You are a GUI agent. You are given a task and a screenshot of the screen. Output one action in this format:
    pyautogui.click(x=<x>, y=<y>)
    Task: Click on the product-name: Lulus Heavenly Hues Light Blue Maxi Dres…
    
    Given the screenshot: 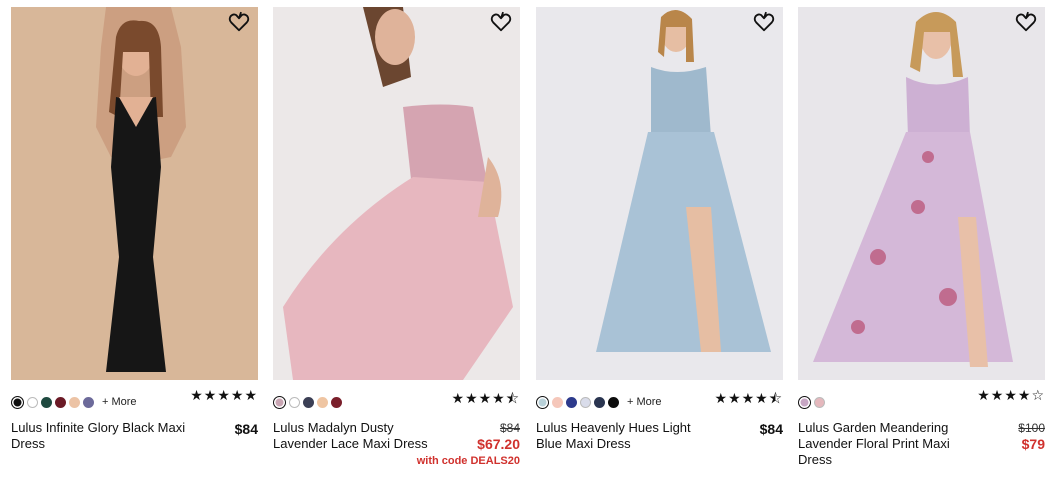 What is the action you would take?
    pyautogui.click(x=625, y=436)
    